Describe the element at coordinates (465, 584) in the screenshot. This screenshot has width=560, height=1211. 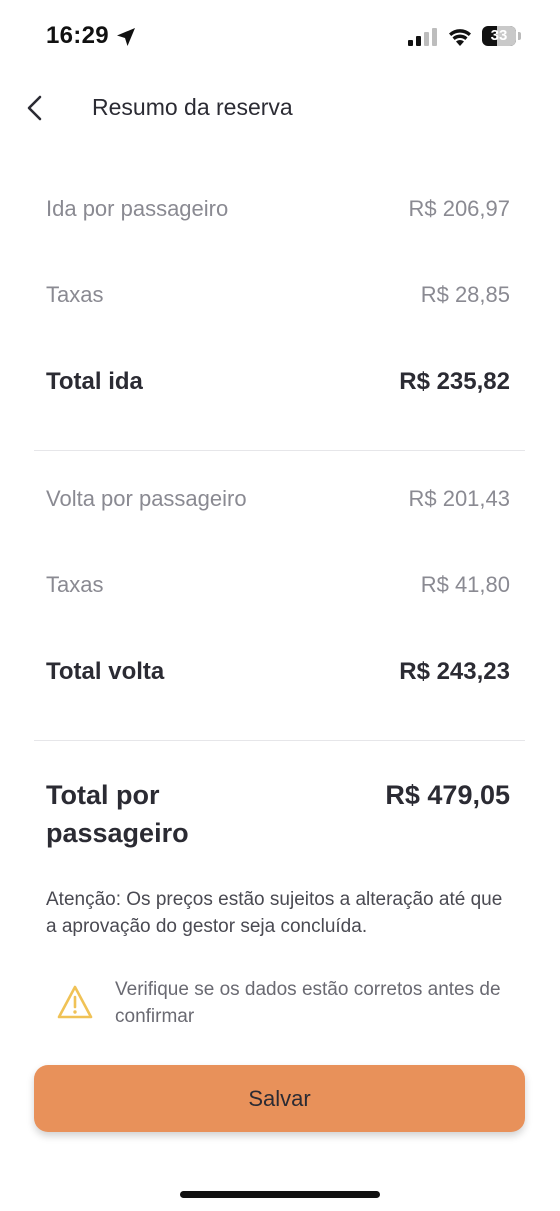
I see `return-taxes-value: R$ 41,80` at that location.